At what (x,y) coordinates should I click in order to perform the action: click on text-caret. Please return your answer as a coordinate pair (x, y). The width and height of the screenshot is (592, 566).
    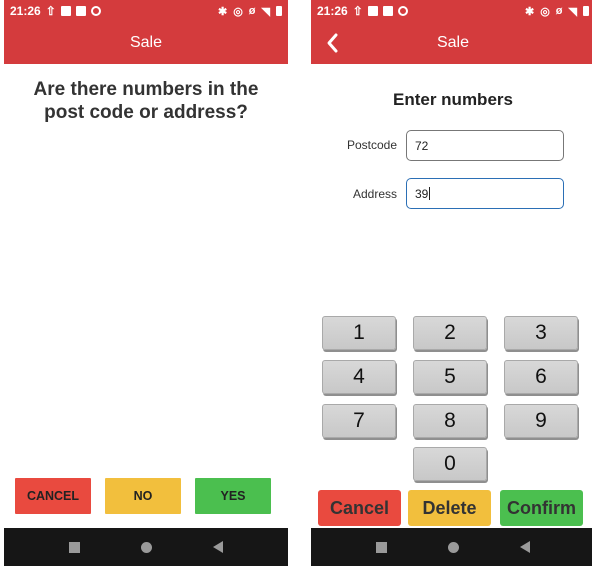
    Looking at the image, I should click on (430, 193).